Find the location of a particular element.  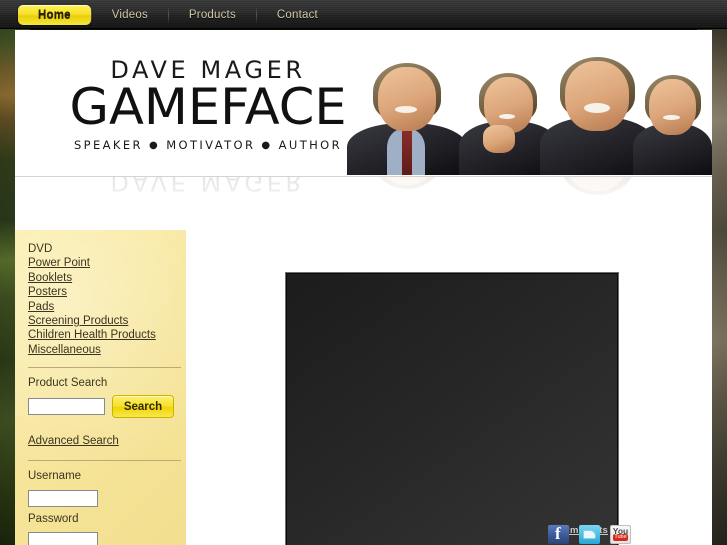

twitter-icon is located at coordinates (589, 534).